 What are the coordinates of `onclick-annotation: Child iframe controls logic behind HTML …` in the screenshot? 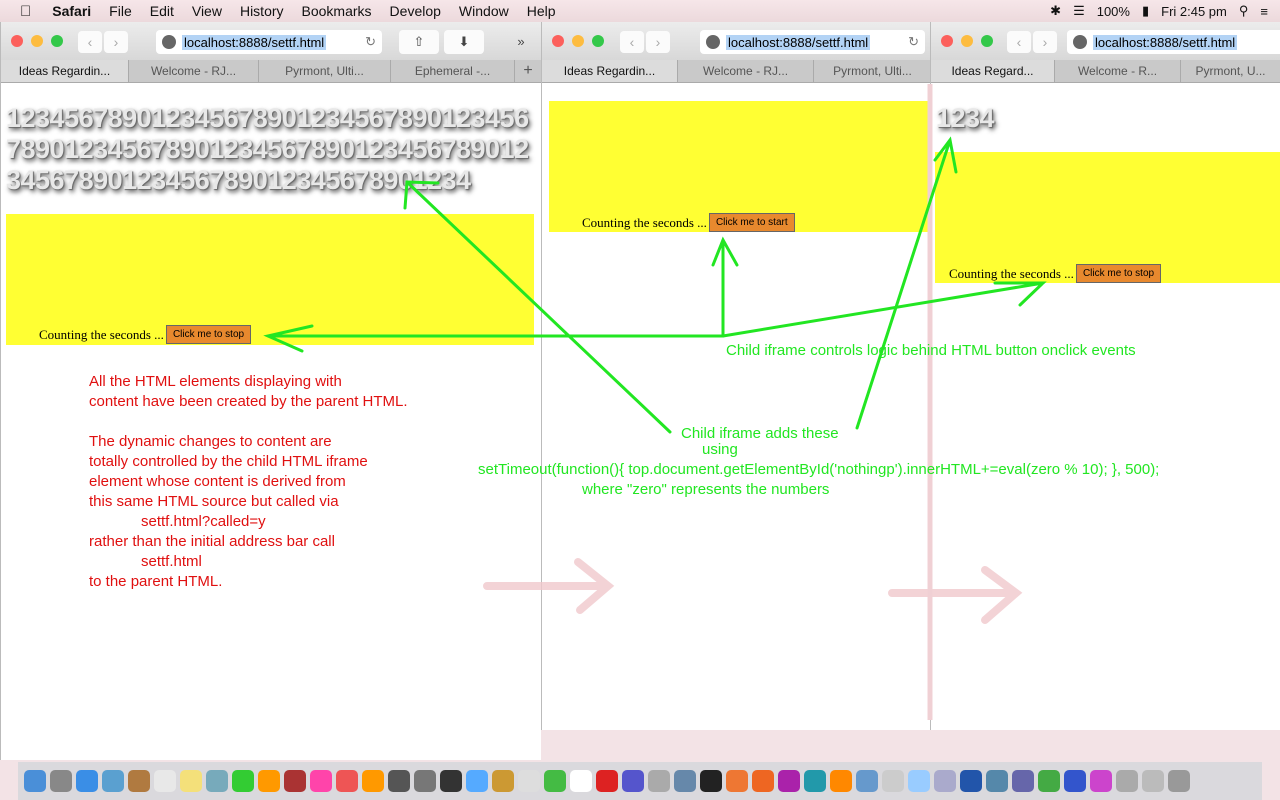 It's located at (931, 350).